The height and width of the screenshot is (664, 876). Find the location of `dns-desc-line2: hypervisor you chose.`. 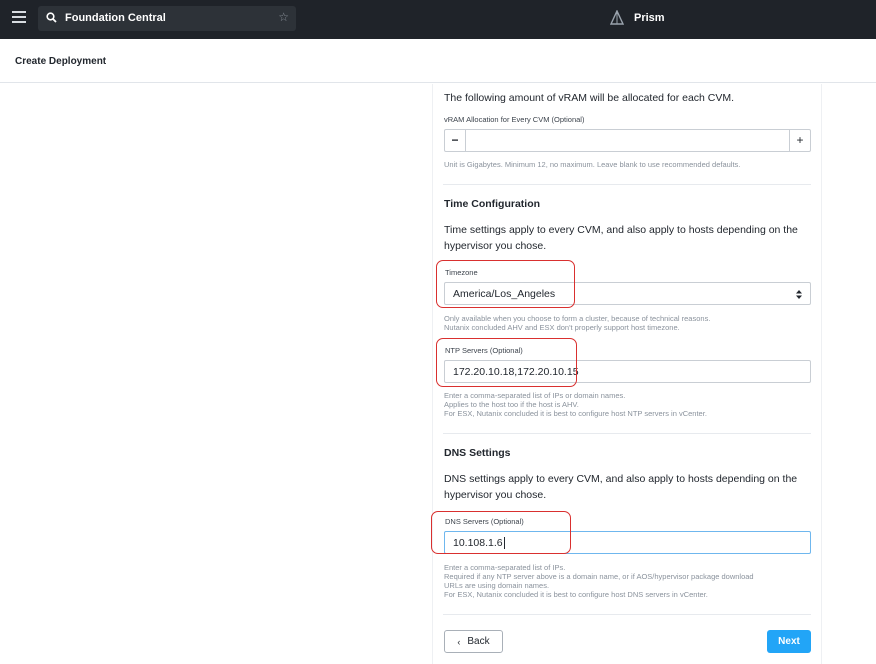

dns-desc-line2: hypervisor you chose. is located at coordinates (495, 495).